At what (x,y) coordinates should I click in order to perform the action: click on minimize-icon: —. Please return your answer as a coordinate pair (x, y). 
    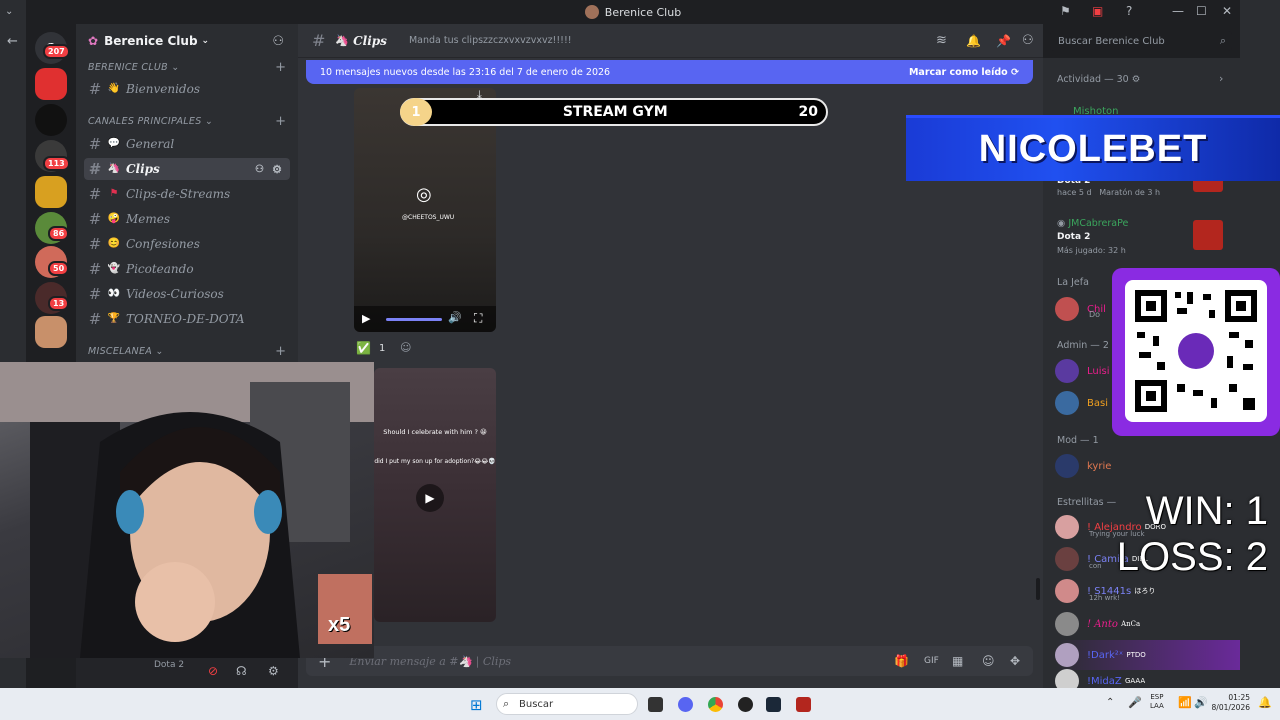
    Looking at the image, I should click on (1178, 11).